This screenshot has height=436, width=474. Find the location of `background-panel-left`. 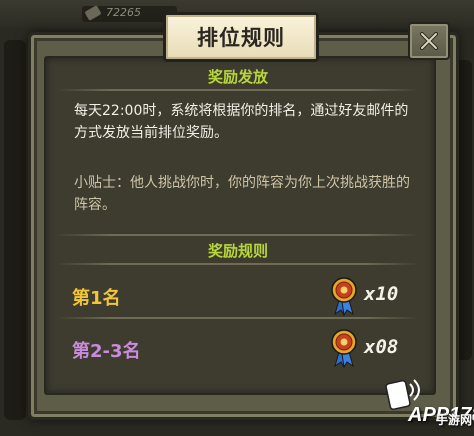

background-panel-left is located at coordinates (15, 230).